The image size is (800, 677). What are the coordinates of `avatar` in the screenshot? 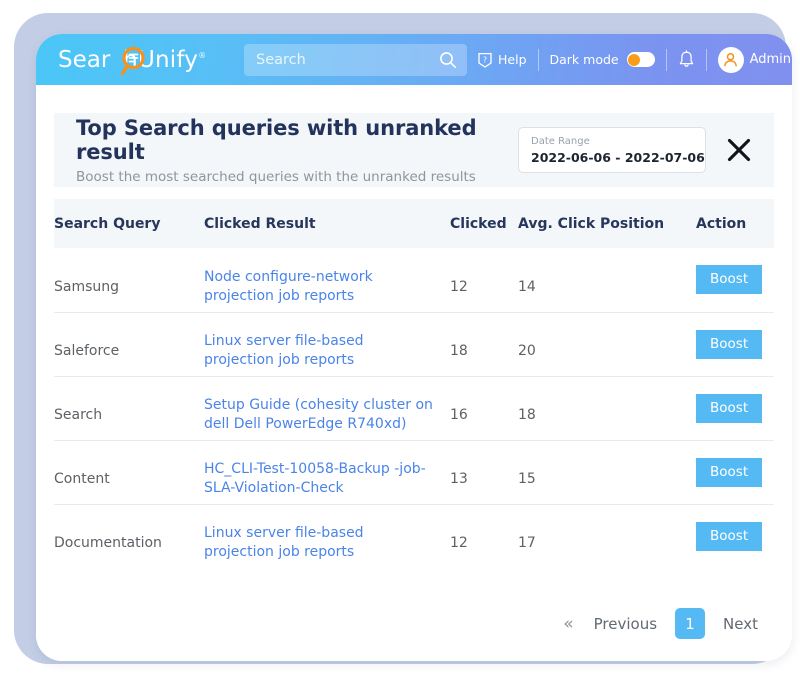 It's located at (730, 59).